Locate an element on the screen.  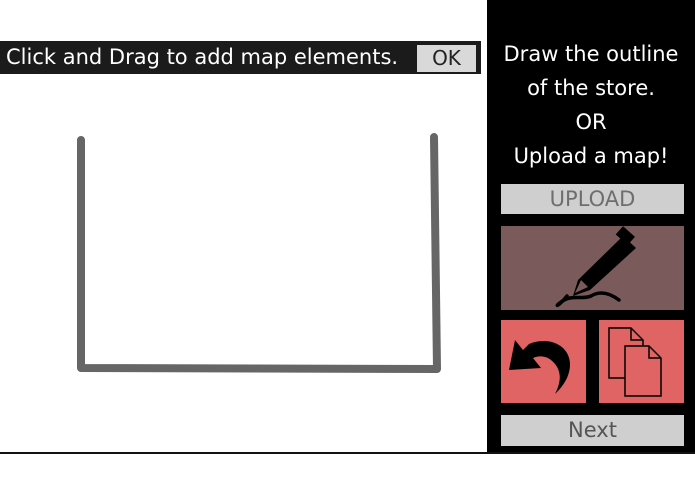
copy-pages-icon is located at coordinates (641, 361).